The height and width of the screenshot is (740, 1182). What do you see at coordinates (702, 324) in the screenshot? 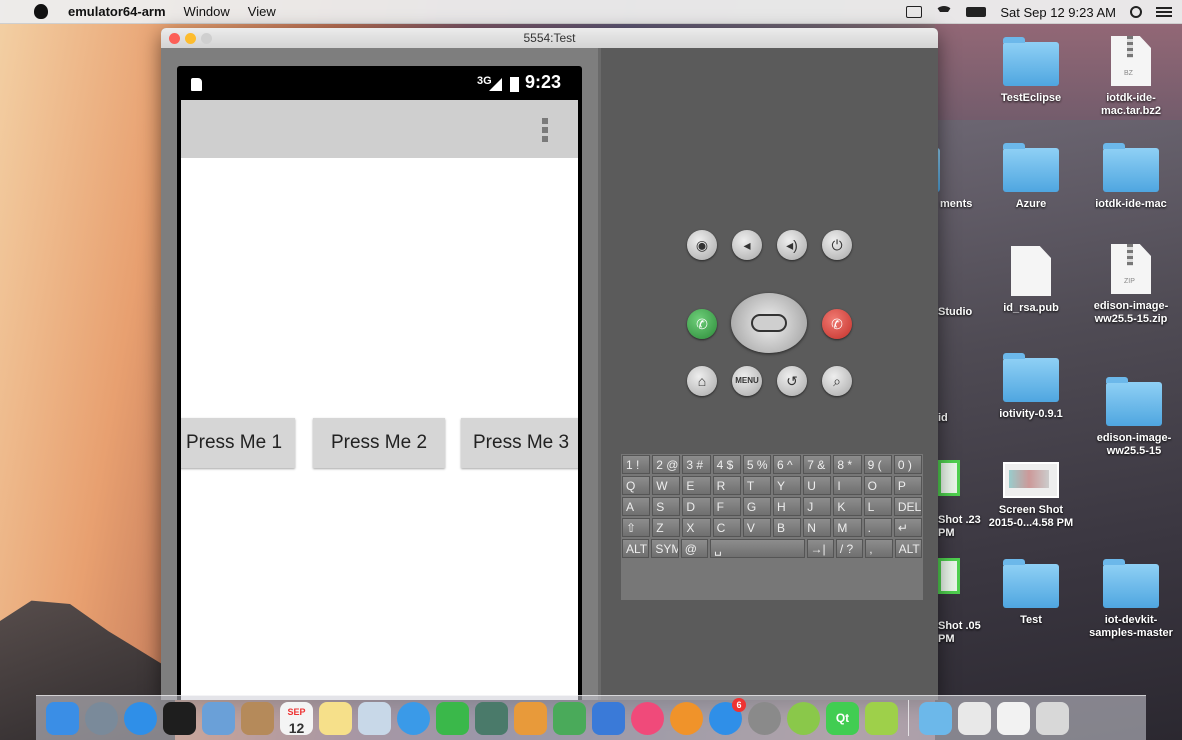
I see `call-icon: ✆` at bounding box center [702, 324].